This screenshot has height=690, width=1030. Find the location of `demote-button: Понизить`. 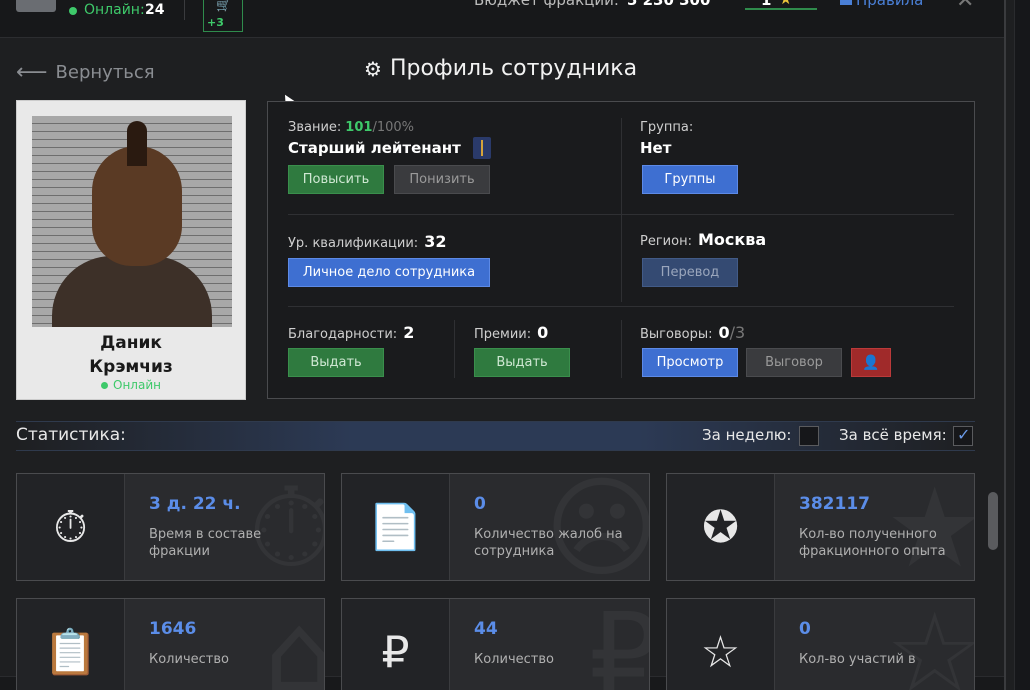

demote-button: Понизить is located at coordinates (442, 179).